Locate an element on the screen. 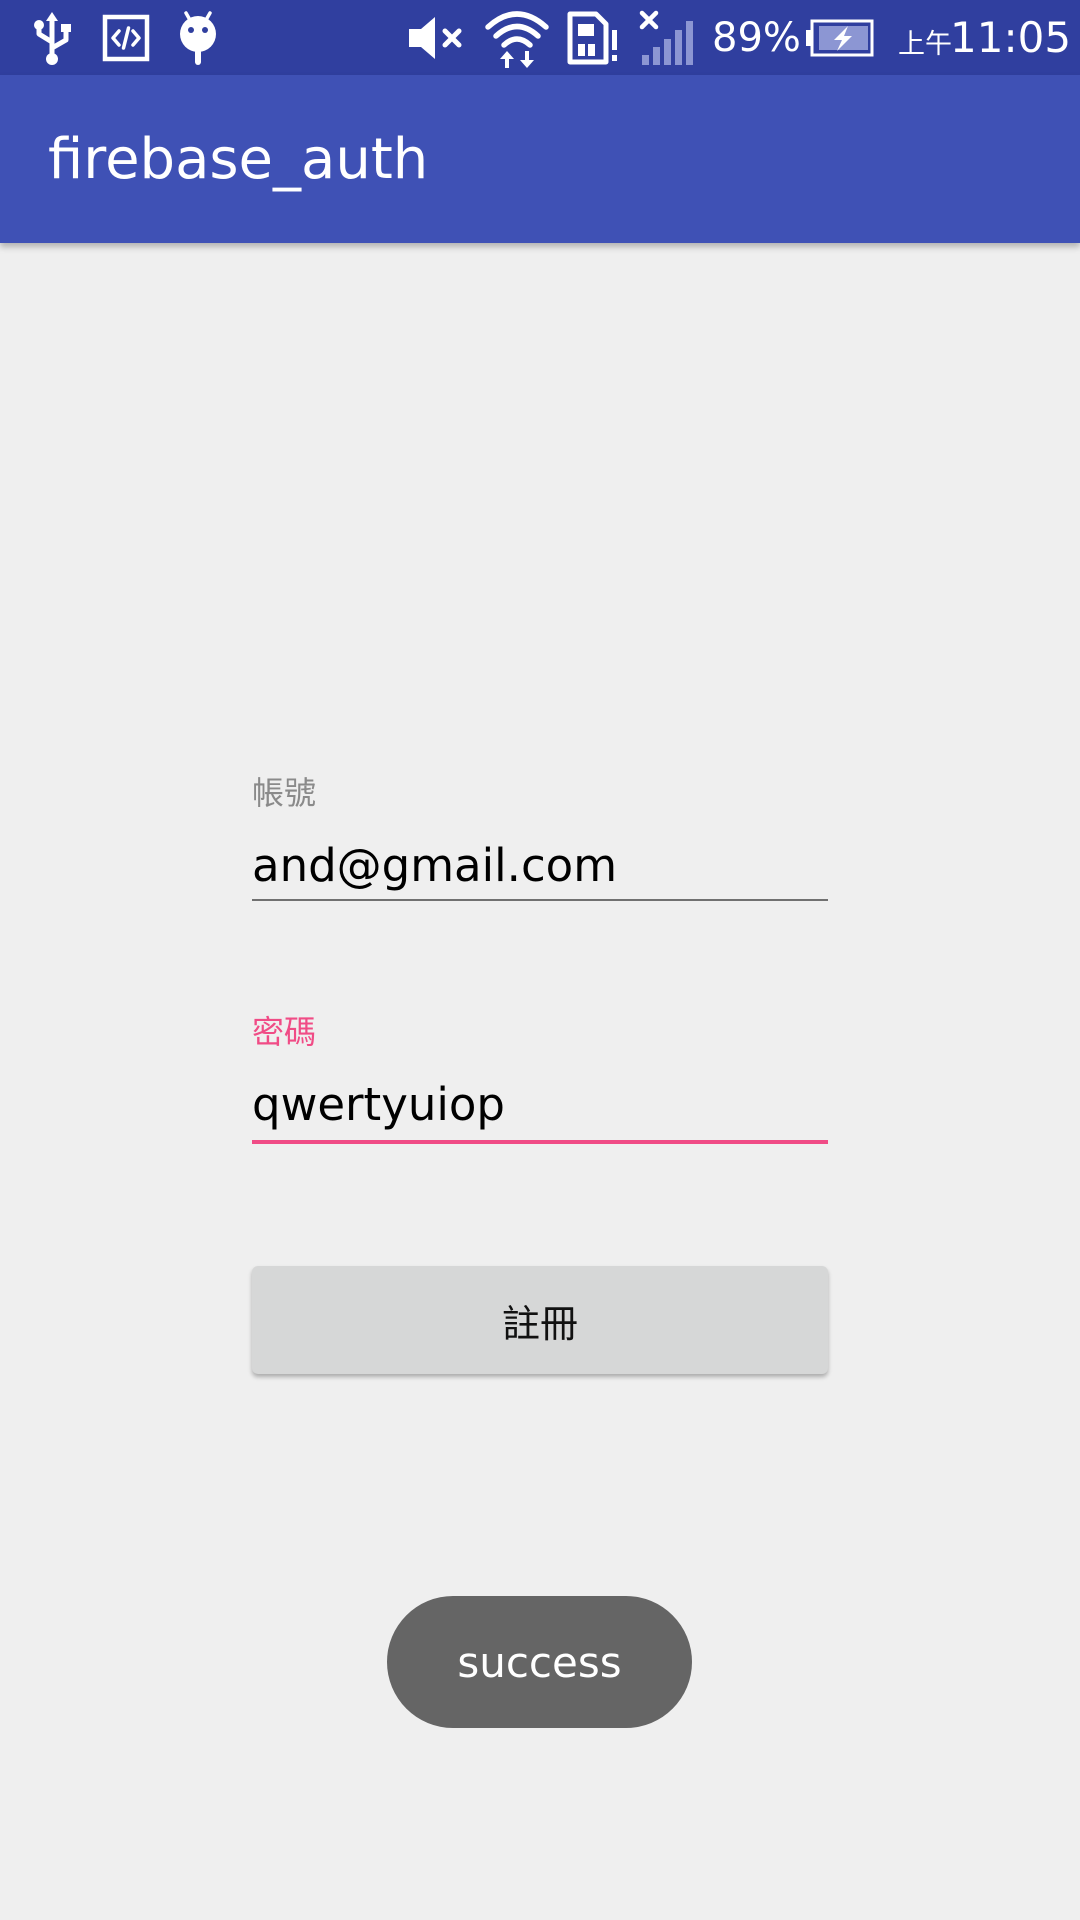 The height and width of the screenshot is (1920, 1080). account-input is located at coordinates (540, 865).